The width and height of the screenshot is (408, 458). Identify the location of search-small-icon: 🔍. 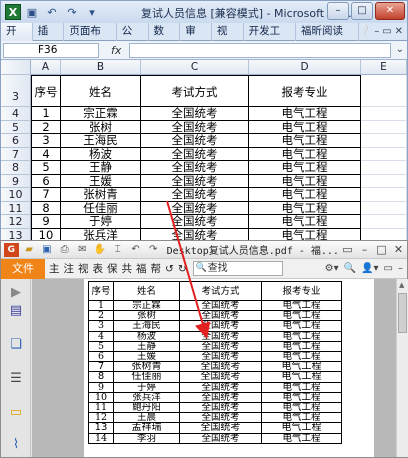
(350, 268).